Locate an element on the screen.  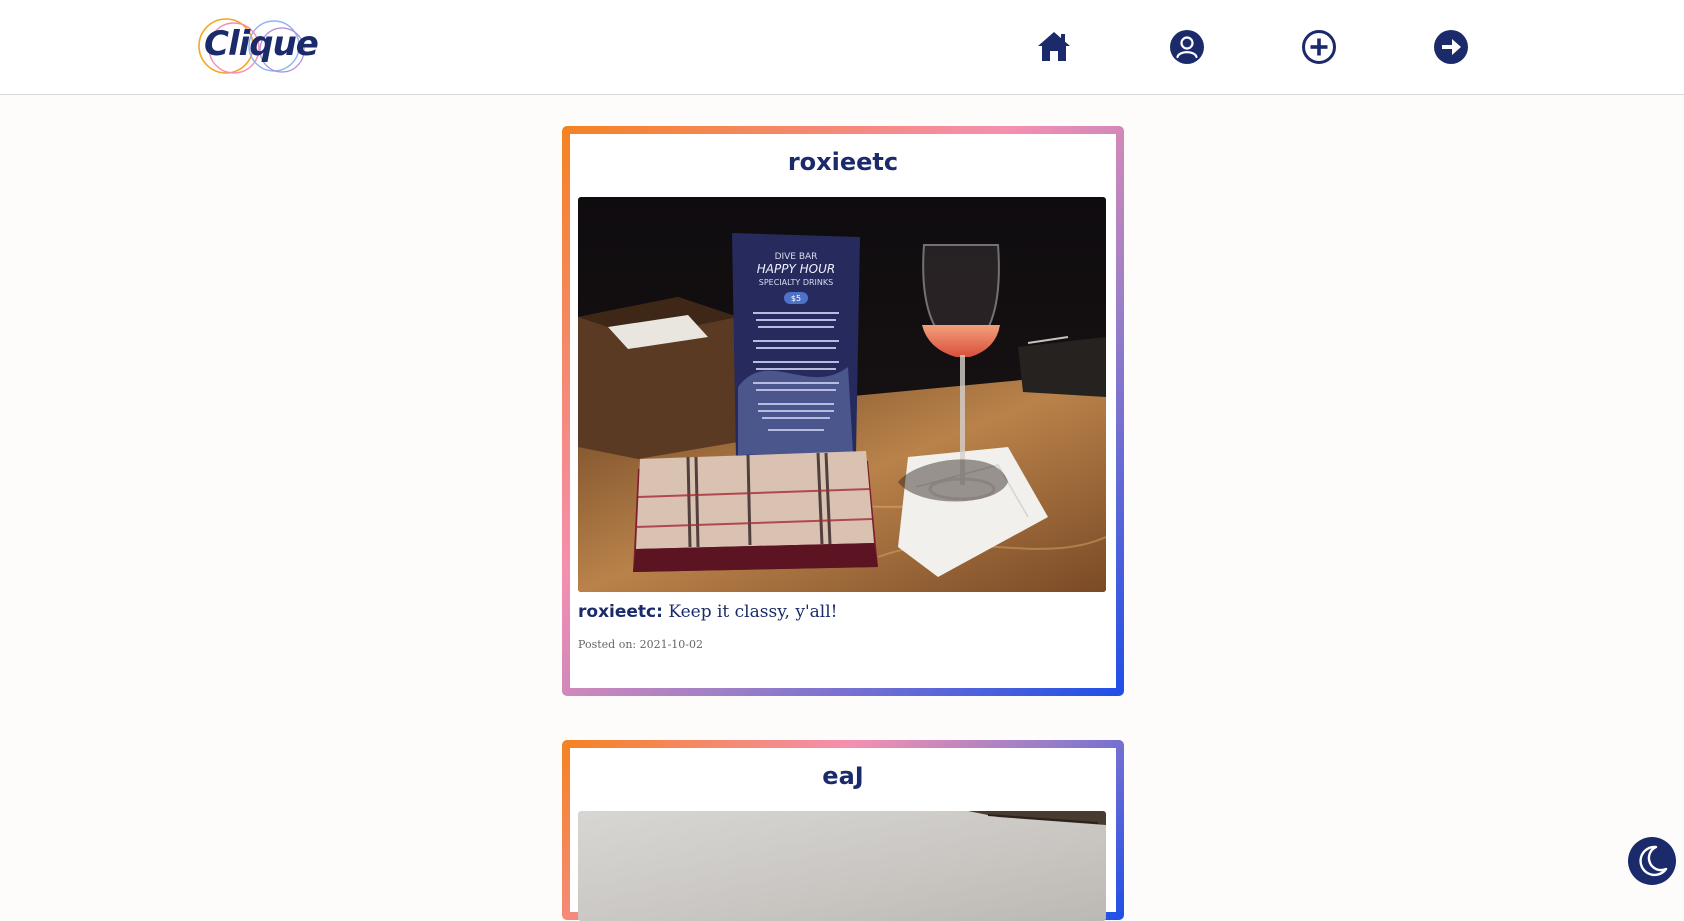
home-icon is located at coordinates (1054, 46).